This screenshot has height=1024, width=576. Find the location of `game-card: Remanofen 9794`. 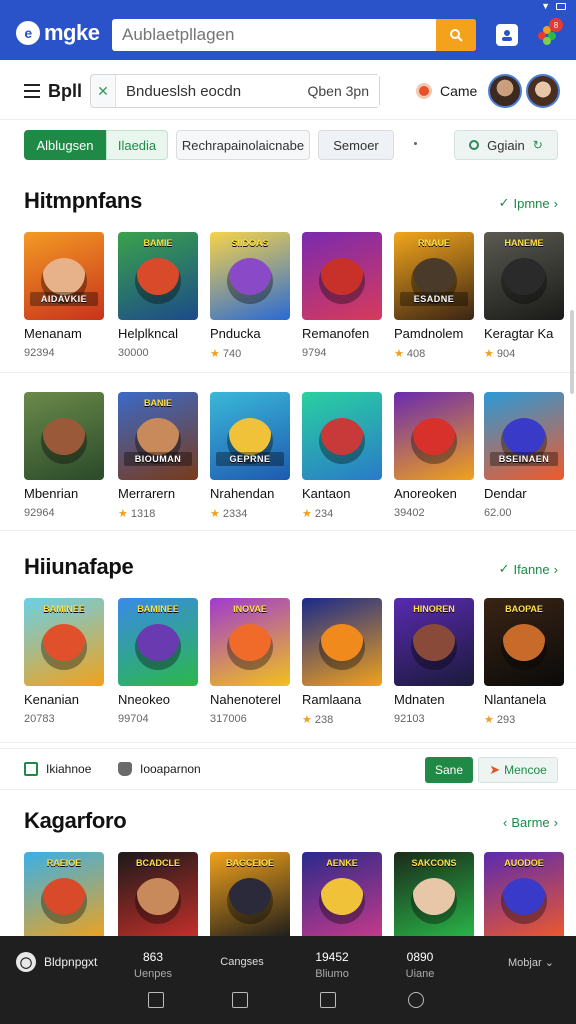

game-card: Remanofen 9794 is located at coordinates (342, 295).